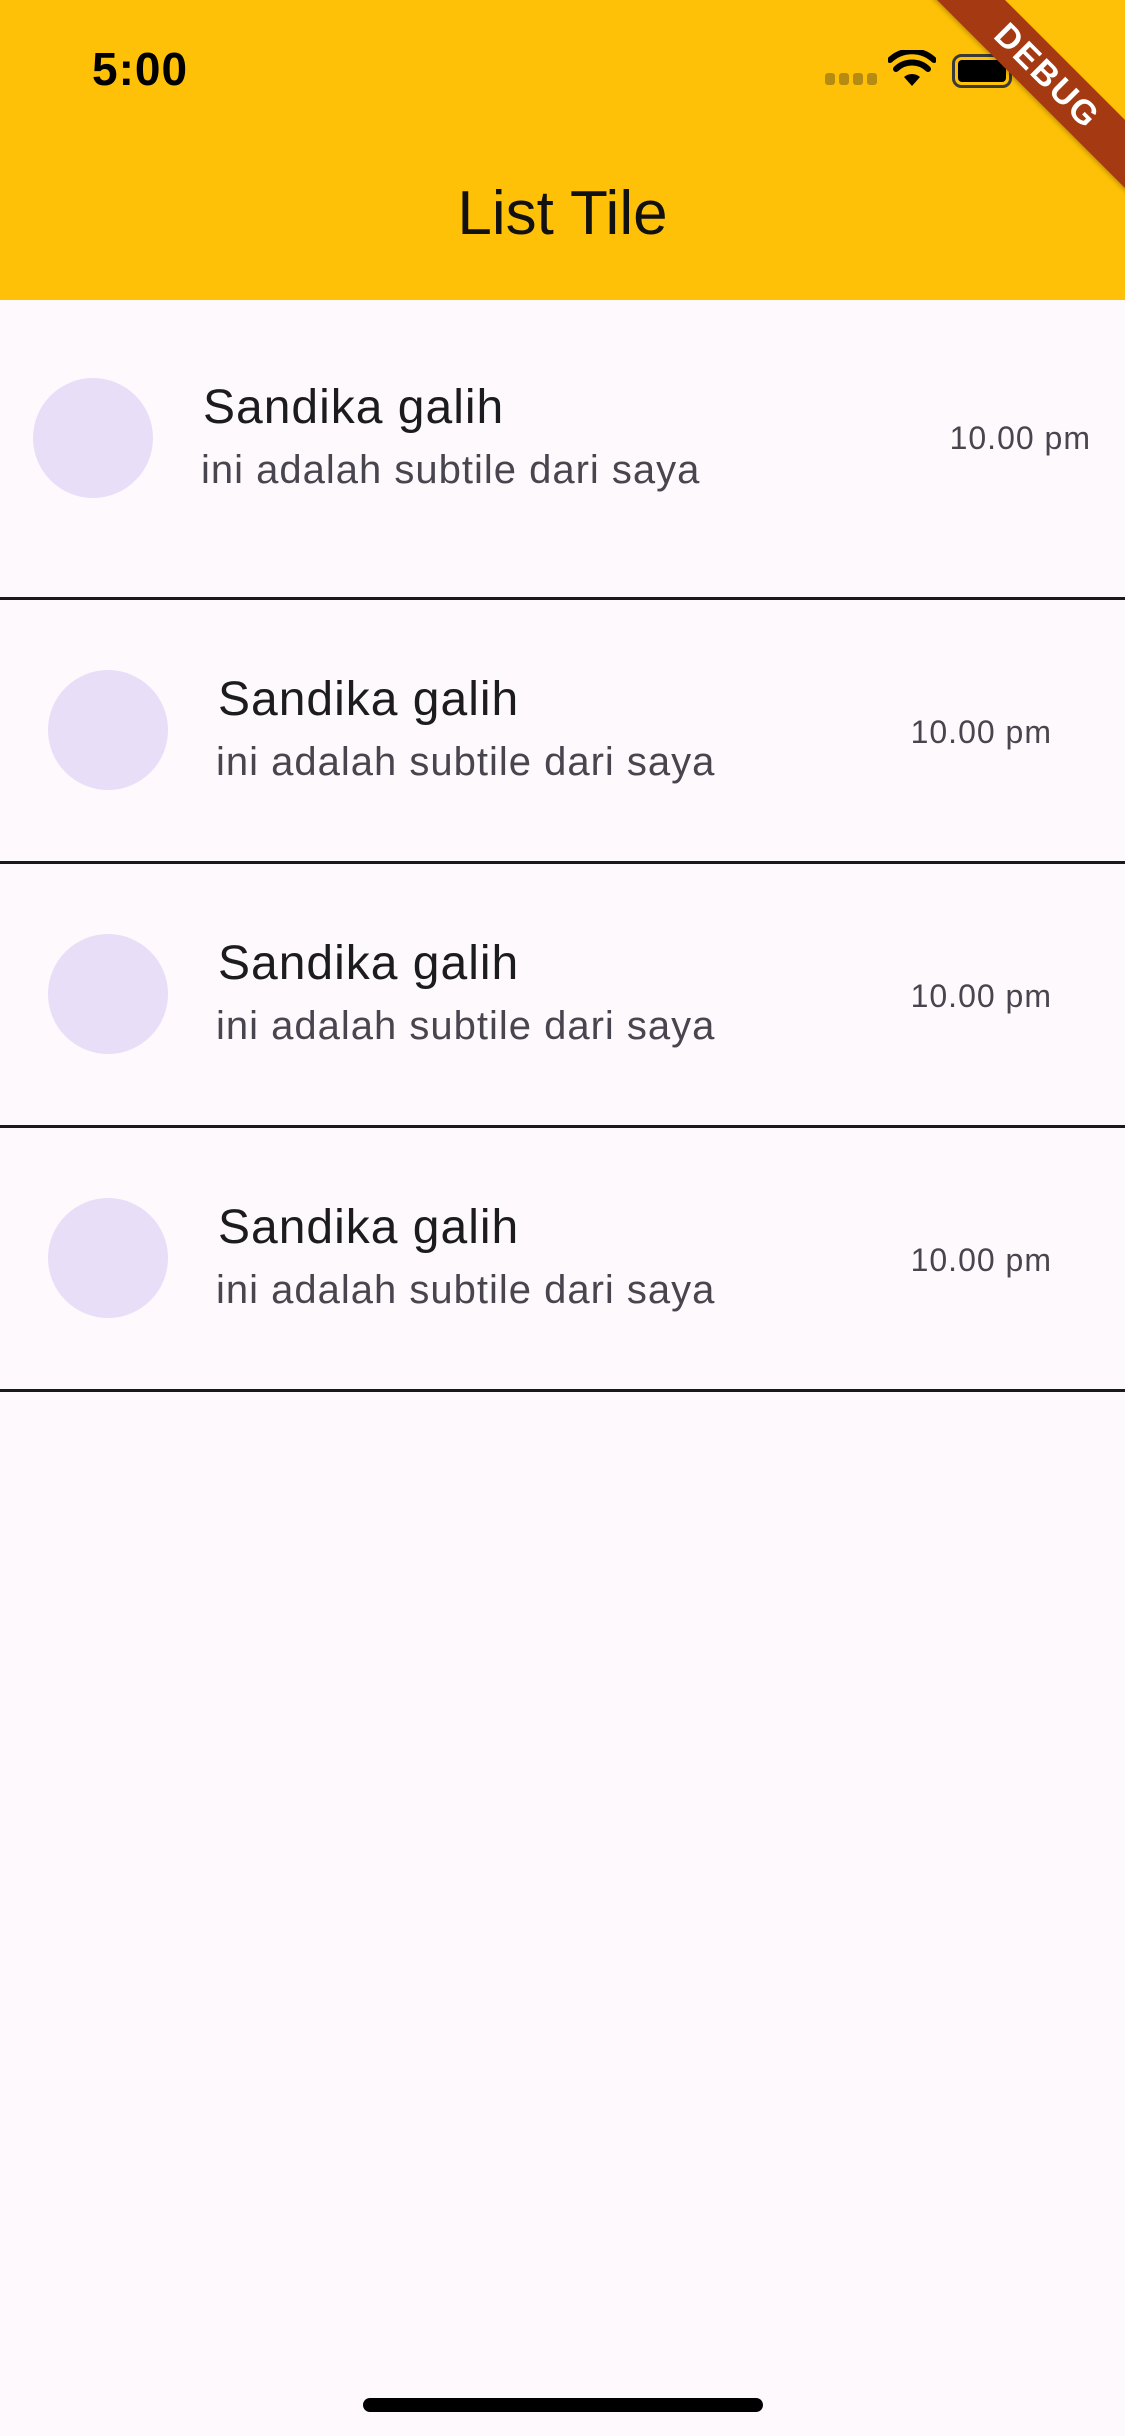 The image size is (1125, 2436). Describe the element at coordinates (562, 213) in the screenshot. I see `page-title: List Tile` at that location.